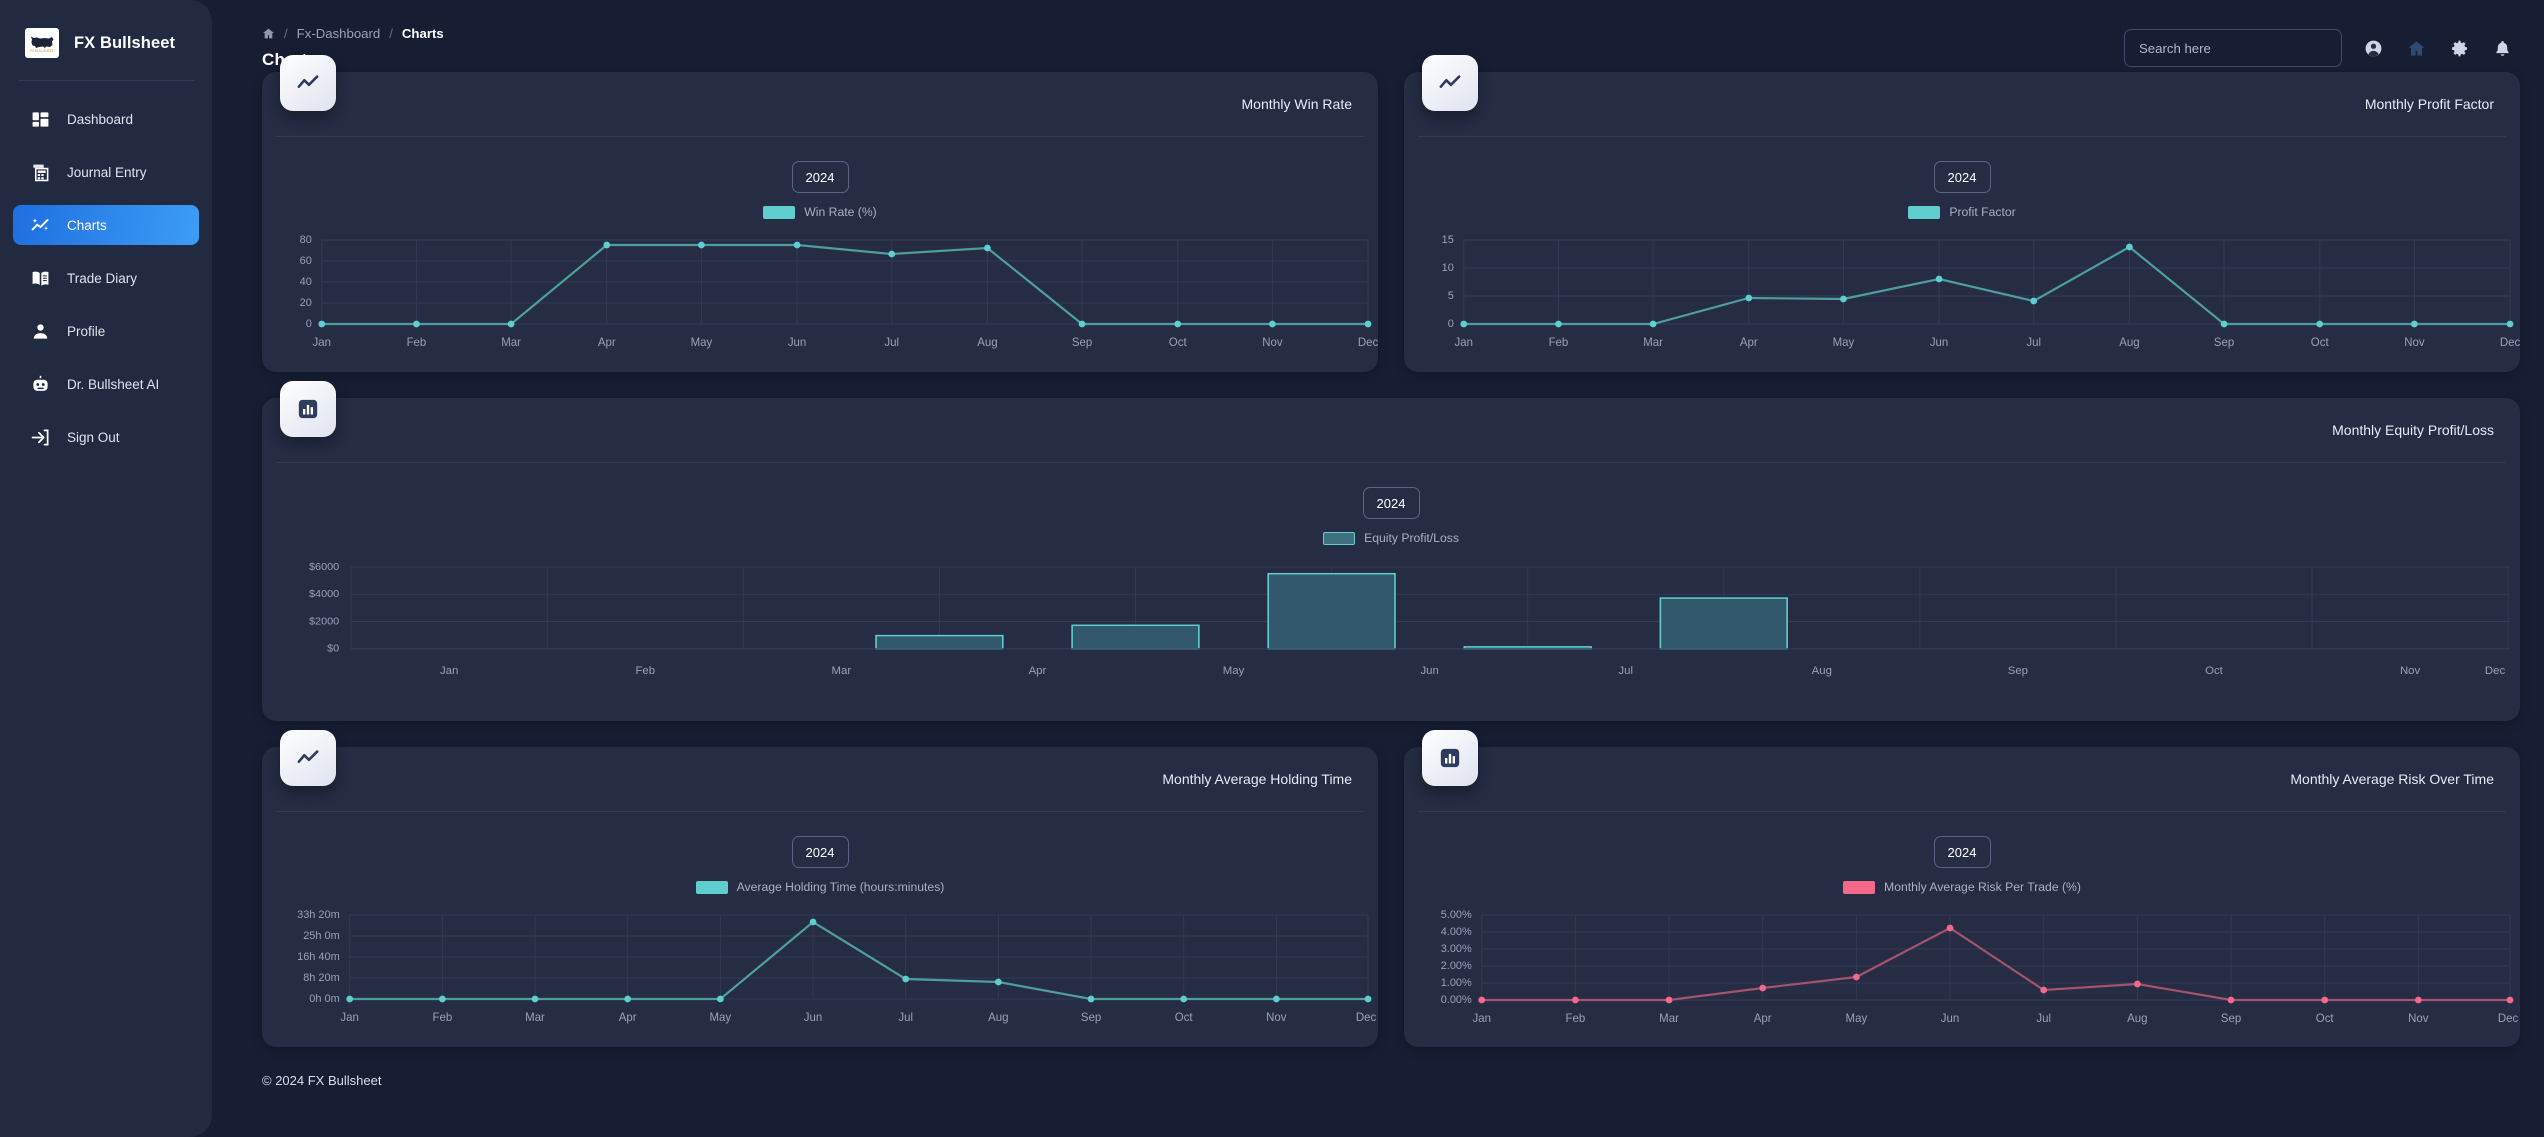  Describe the element at coordinates (1448, 268) in the screenshot. I see `svg-text: 10` at that location.